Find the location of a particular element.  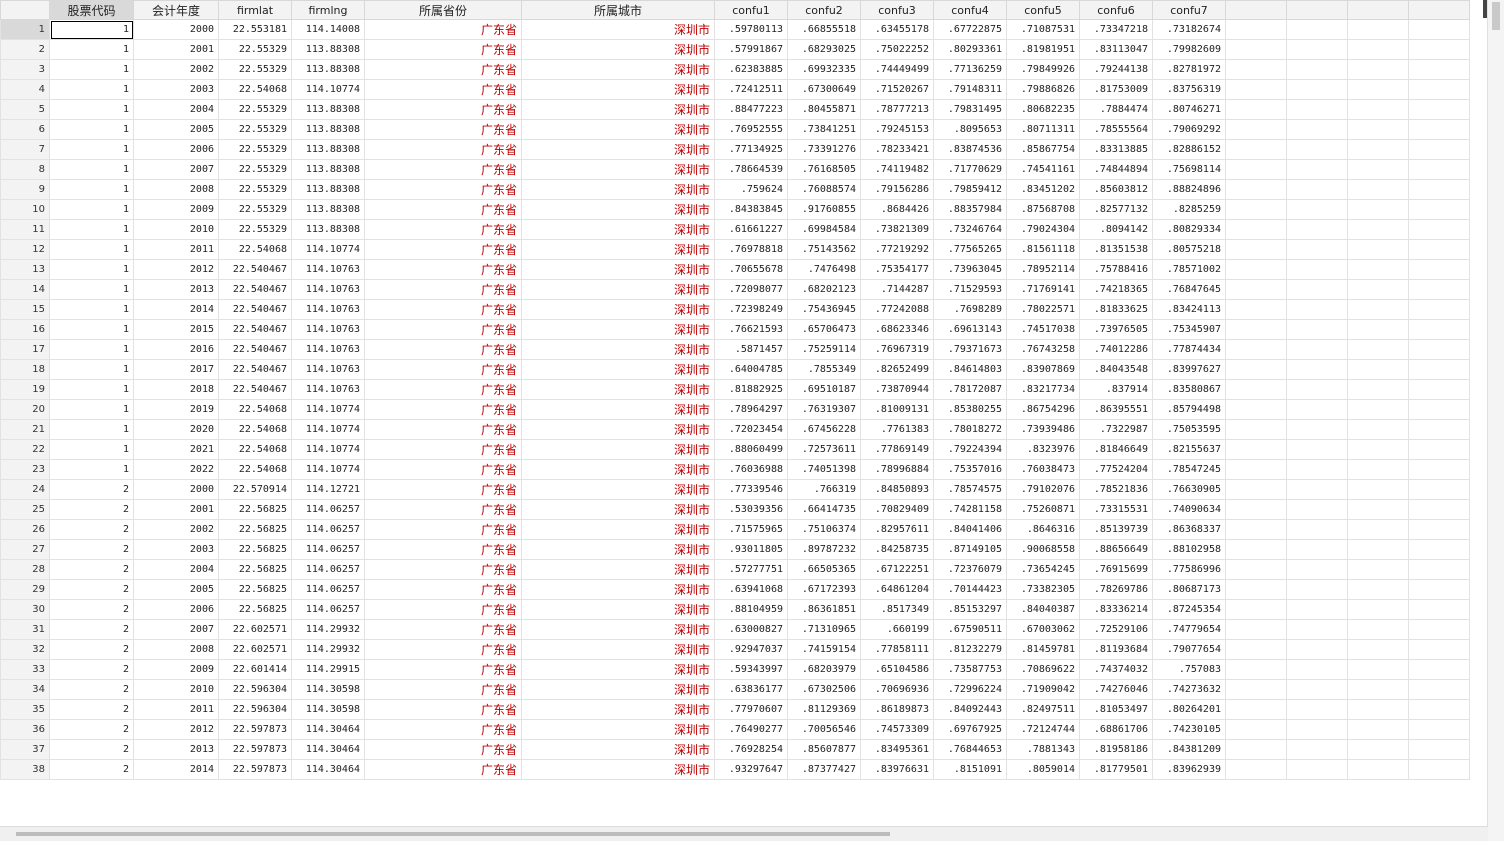

cell: .53039356 is located at coordinates (751, 509).